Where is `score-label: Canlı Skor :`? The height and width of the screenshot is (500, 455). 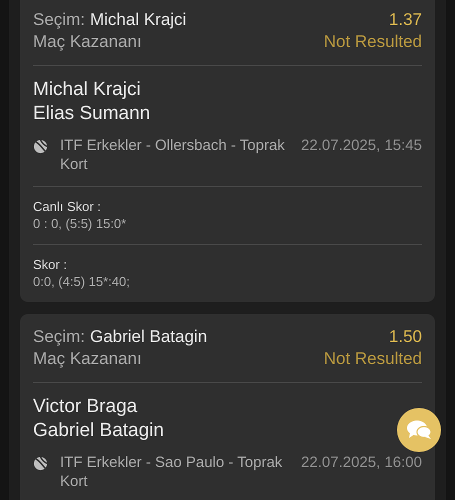 score-label: Canlı Skor : is located at coordinates (67, 206).